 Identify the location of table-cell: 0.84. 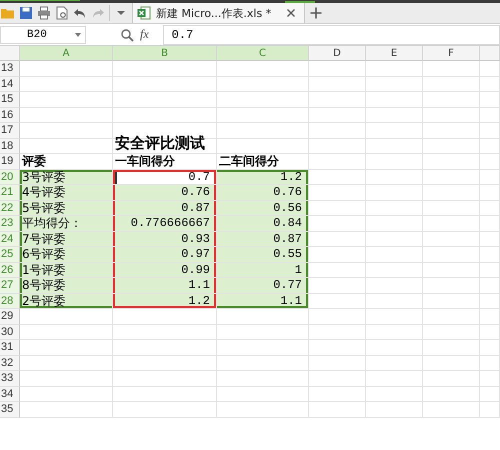
(263, 224).